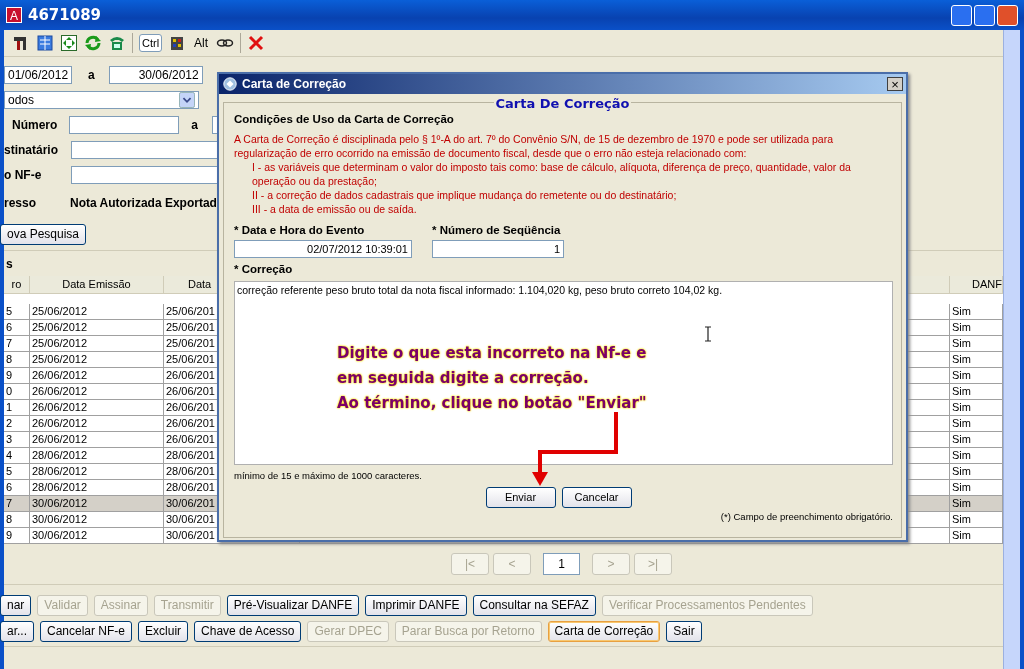 The image size is (1024, 669). Describe the element at coordinates (300, 231) in the screenshot. I see `event-date-label: * Data e Hora do Evento` at that location.